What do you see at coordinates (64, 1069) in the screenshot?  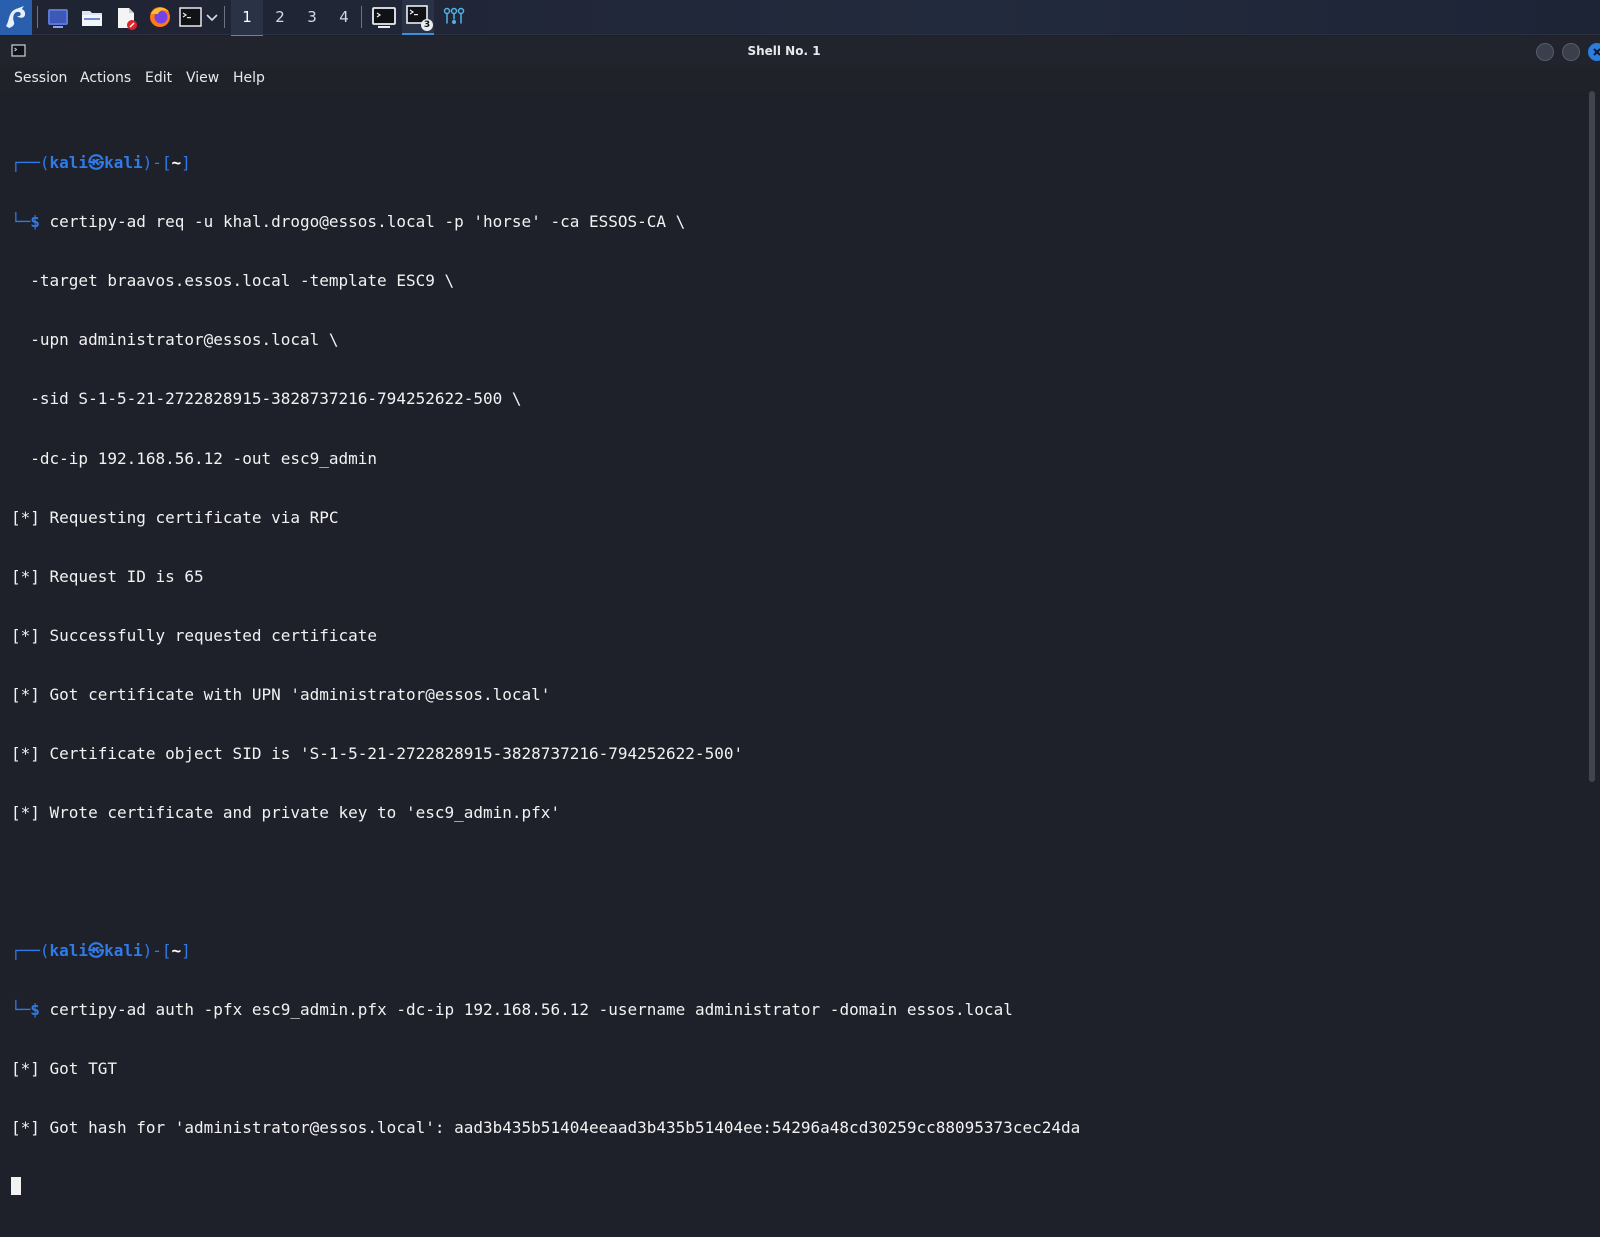 I see `output-line: [*] Got TGT` at bounding box center [64, 1069].